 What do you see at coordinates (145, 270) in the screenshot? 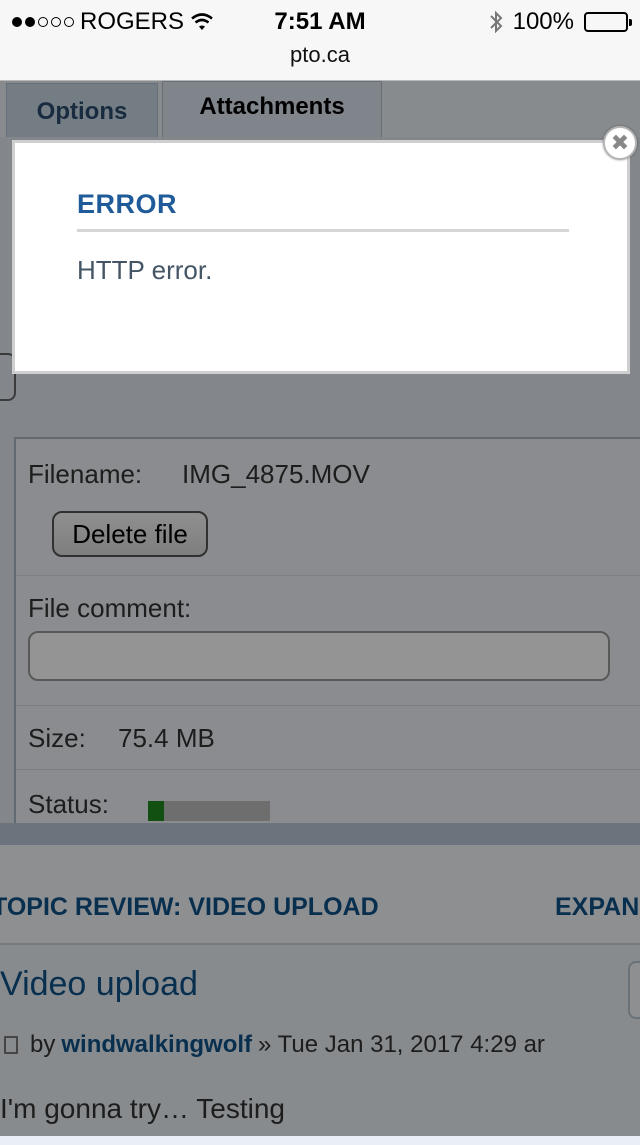
I see `error-message: HTTP error.` at bounding box center [145, 270].